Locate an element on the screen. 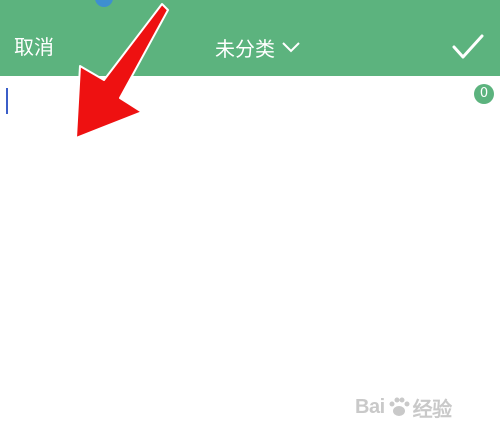 This screenshot has height=436, width=500. check-icon is located at coordinates (468, 46).